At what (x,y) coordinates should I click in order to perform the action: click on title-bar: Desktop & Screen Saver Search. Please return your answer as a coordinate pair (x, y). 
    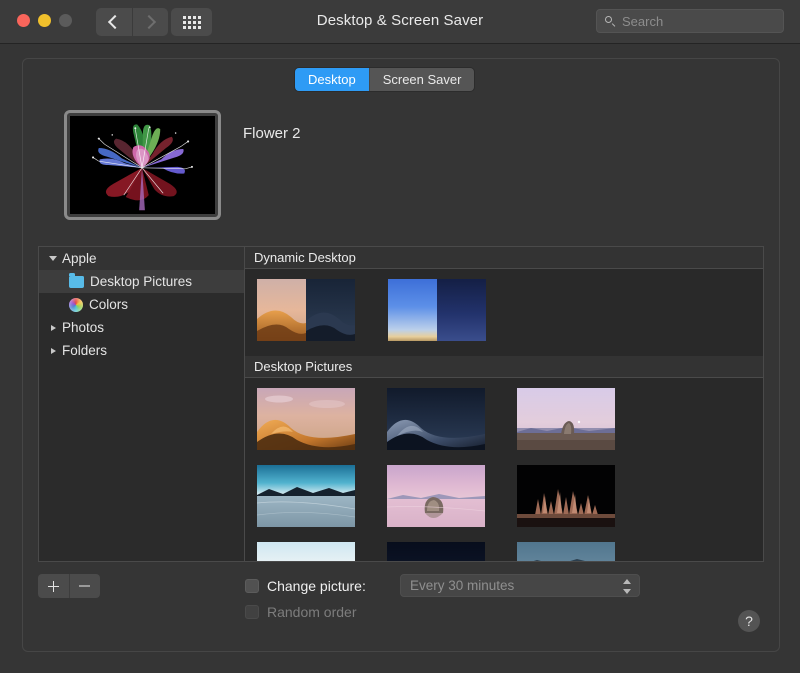
    Looking at the image, I should click on (400, 22).